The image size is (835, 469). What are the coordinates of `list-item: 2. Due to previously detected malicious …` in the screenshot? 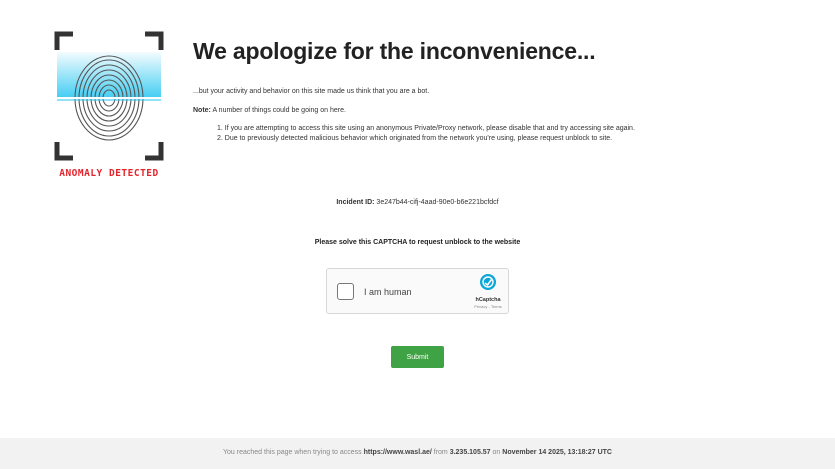 It's located at (415, 138).